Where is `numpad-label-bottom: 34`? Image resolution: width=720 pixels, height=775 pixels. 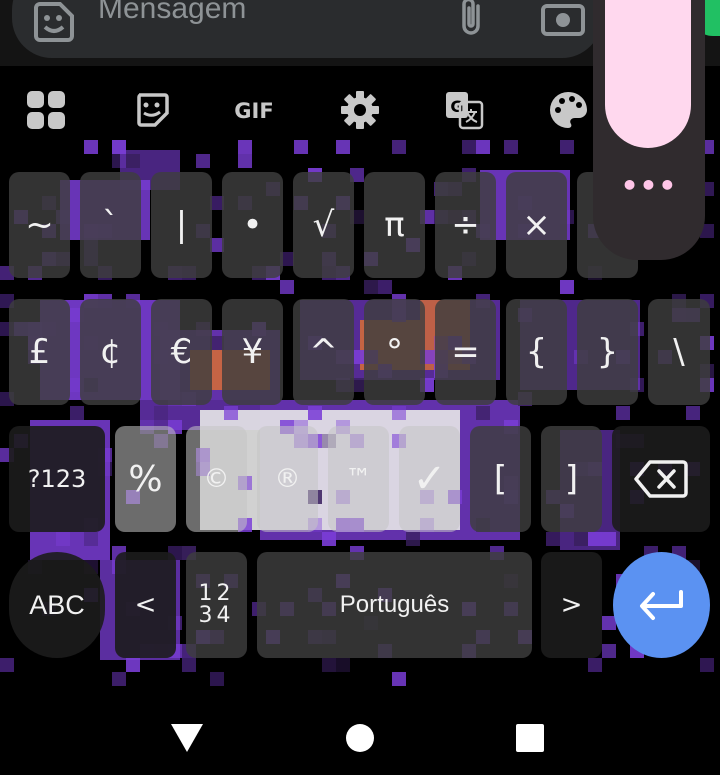 numpad-label-bottom: 34 is located at coordinates (216, 615).